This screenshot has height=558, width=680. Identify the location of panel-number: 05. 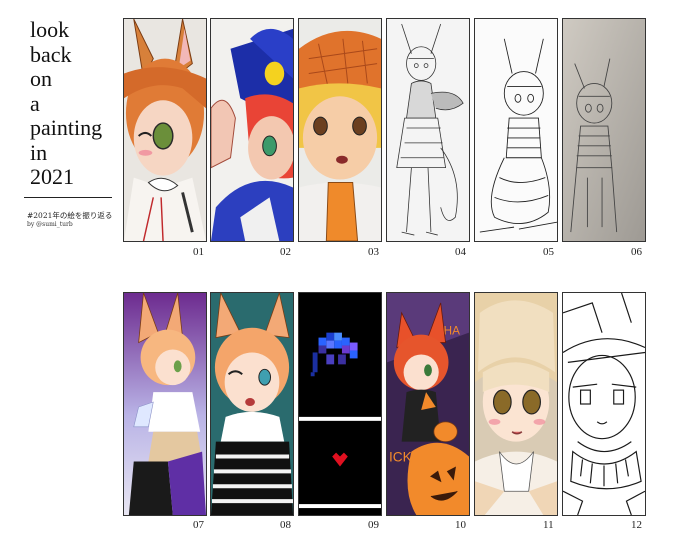
(548, 252).